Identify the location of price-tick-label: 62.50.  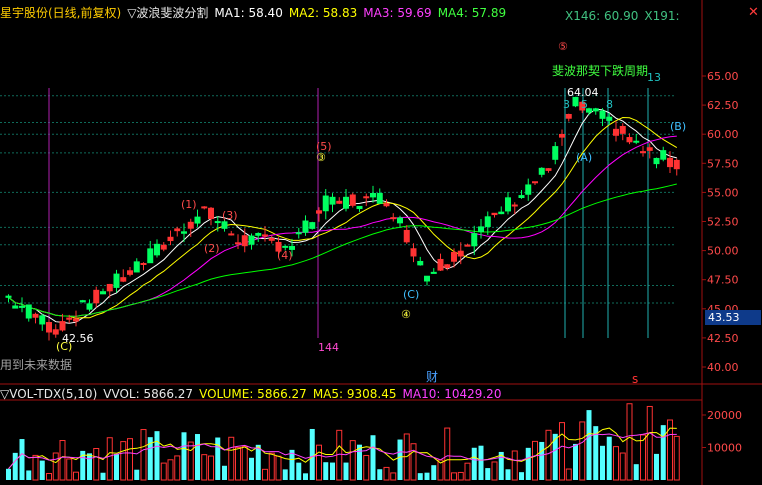
(723, 105).